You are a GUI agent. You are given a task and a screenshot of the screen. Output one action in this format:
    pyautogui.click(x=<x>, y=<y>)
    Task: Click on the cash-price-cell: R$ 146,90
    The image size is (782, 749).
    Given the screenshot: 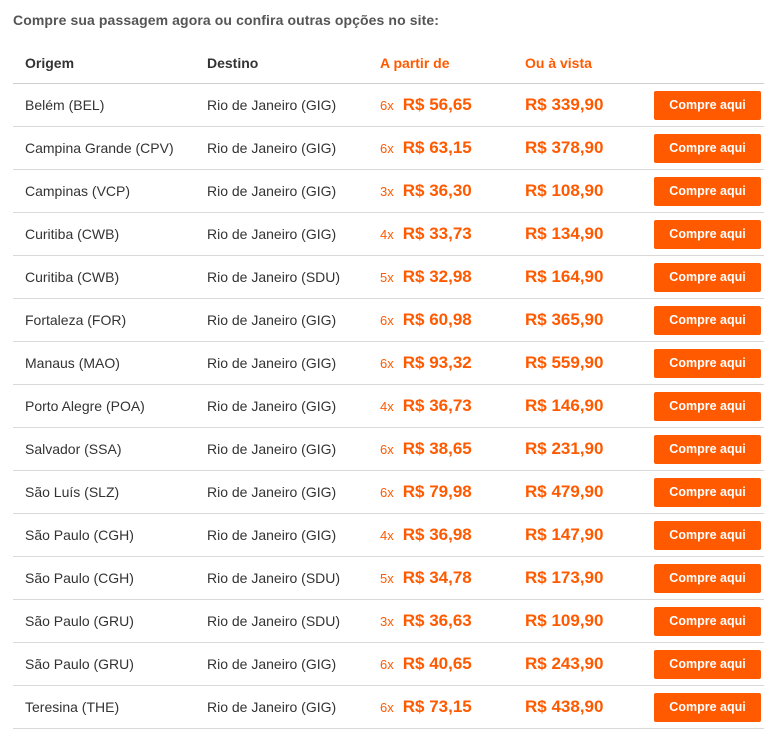 What is the action you would take?
    pyautogui.click(x=564, y=406)
    